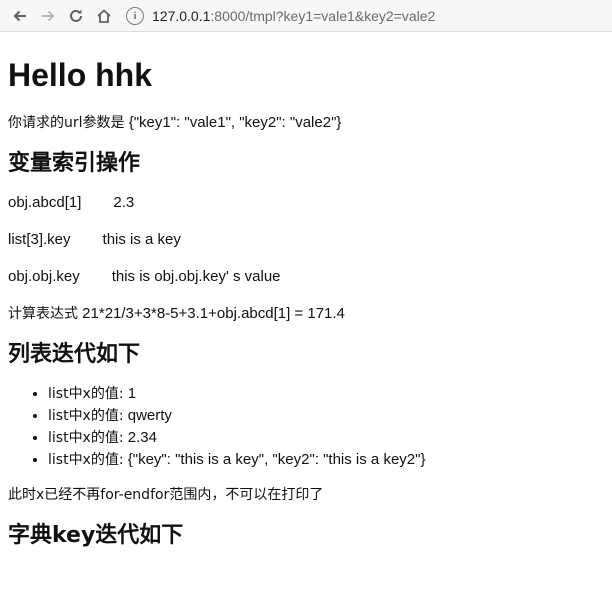 This screenshot has width=612, height=597. Describe the element at coordinates (141, 239) in the screenshot. I see `index-op-value: this is a key` at that location.